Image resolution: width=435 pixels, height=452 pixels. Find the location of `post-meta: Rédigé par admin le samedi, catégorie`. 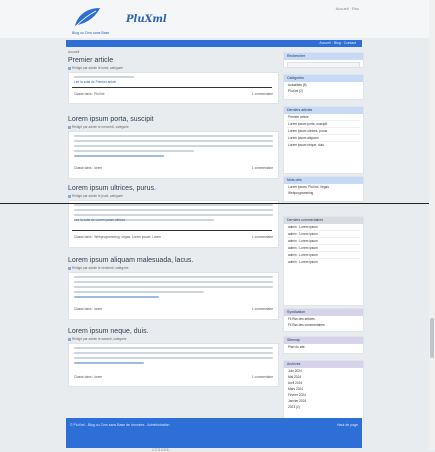

post-meta: Rédigé par admin le samedi, catégorie is located at coordinates (97, 339).